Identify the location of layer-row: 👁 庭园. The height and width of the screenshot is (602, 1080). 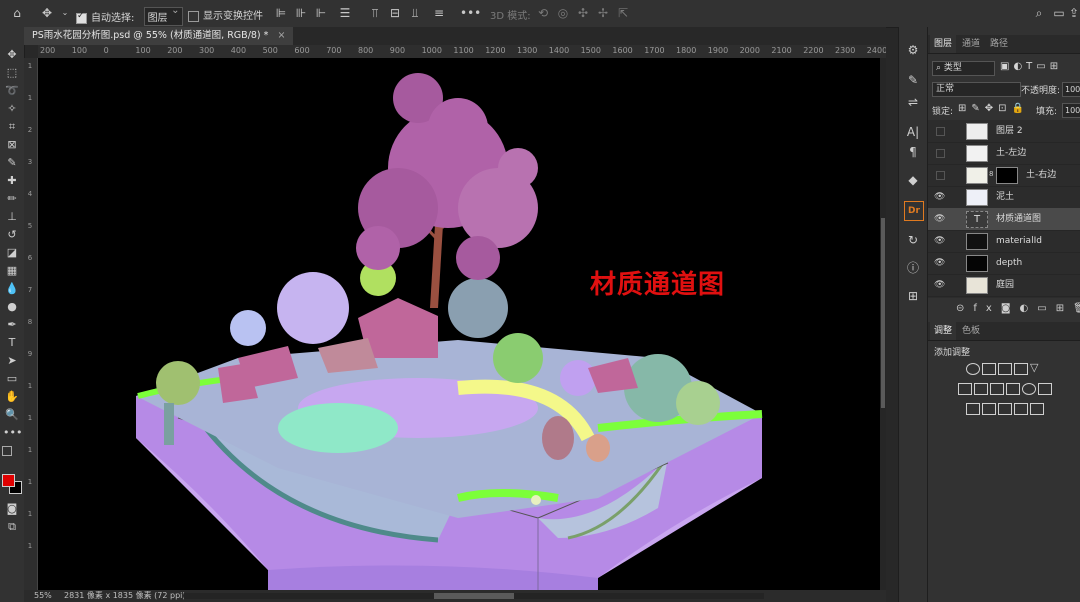
(1004, 285).